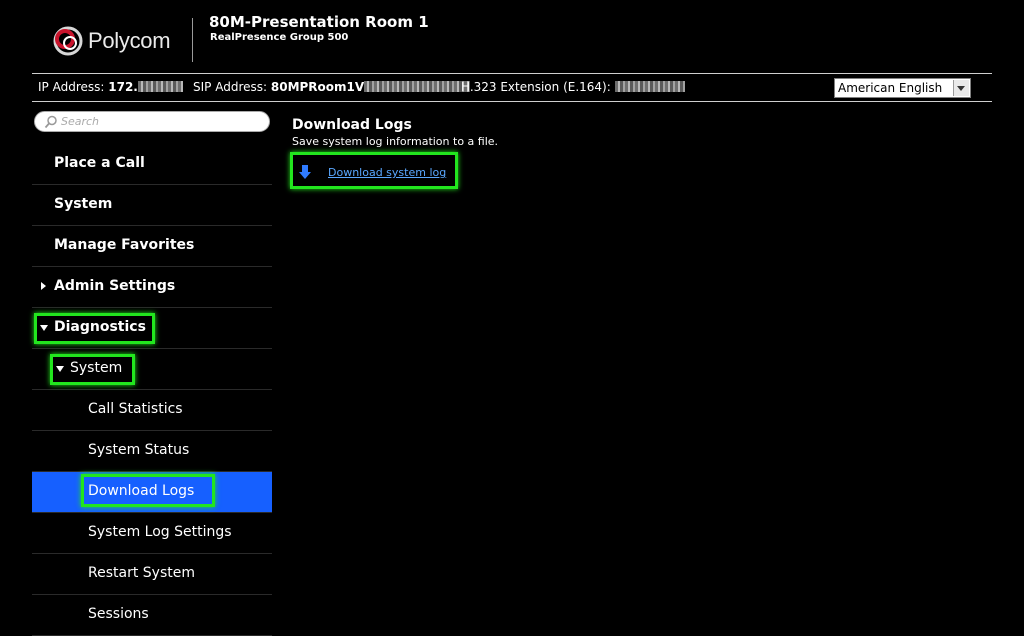 The width and height of the screenshot is (1024, 636). Describe the element at coordinates (80, 121) in the screenshot. I see `search-placeholder: Search` at that location.